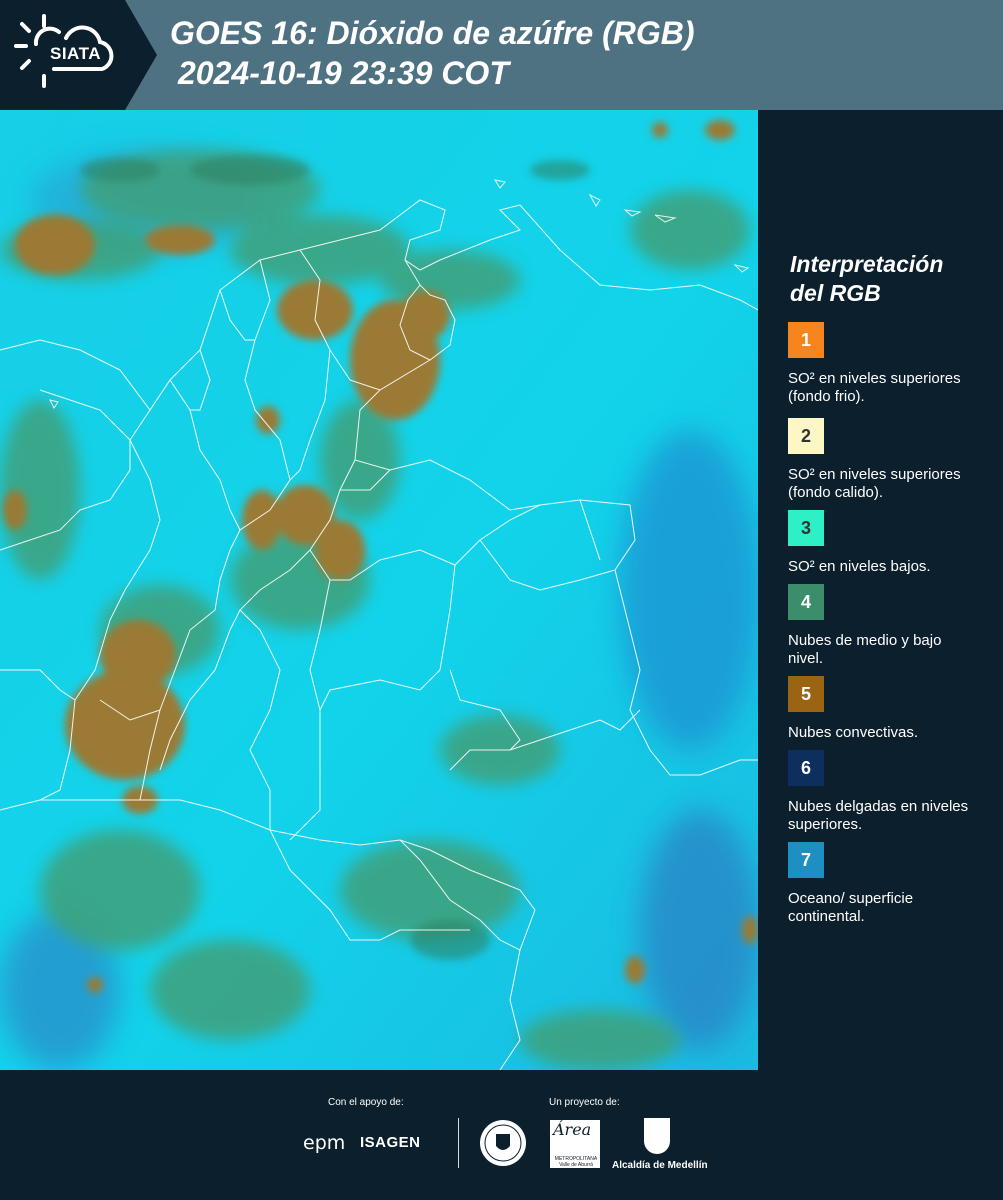  I want to click on legend-text: SO² en niveles bajos., so click(859, 566).